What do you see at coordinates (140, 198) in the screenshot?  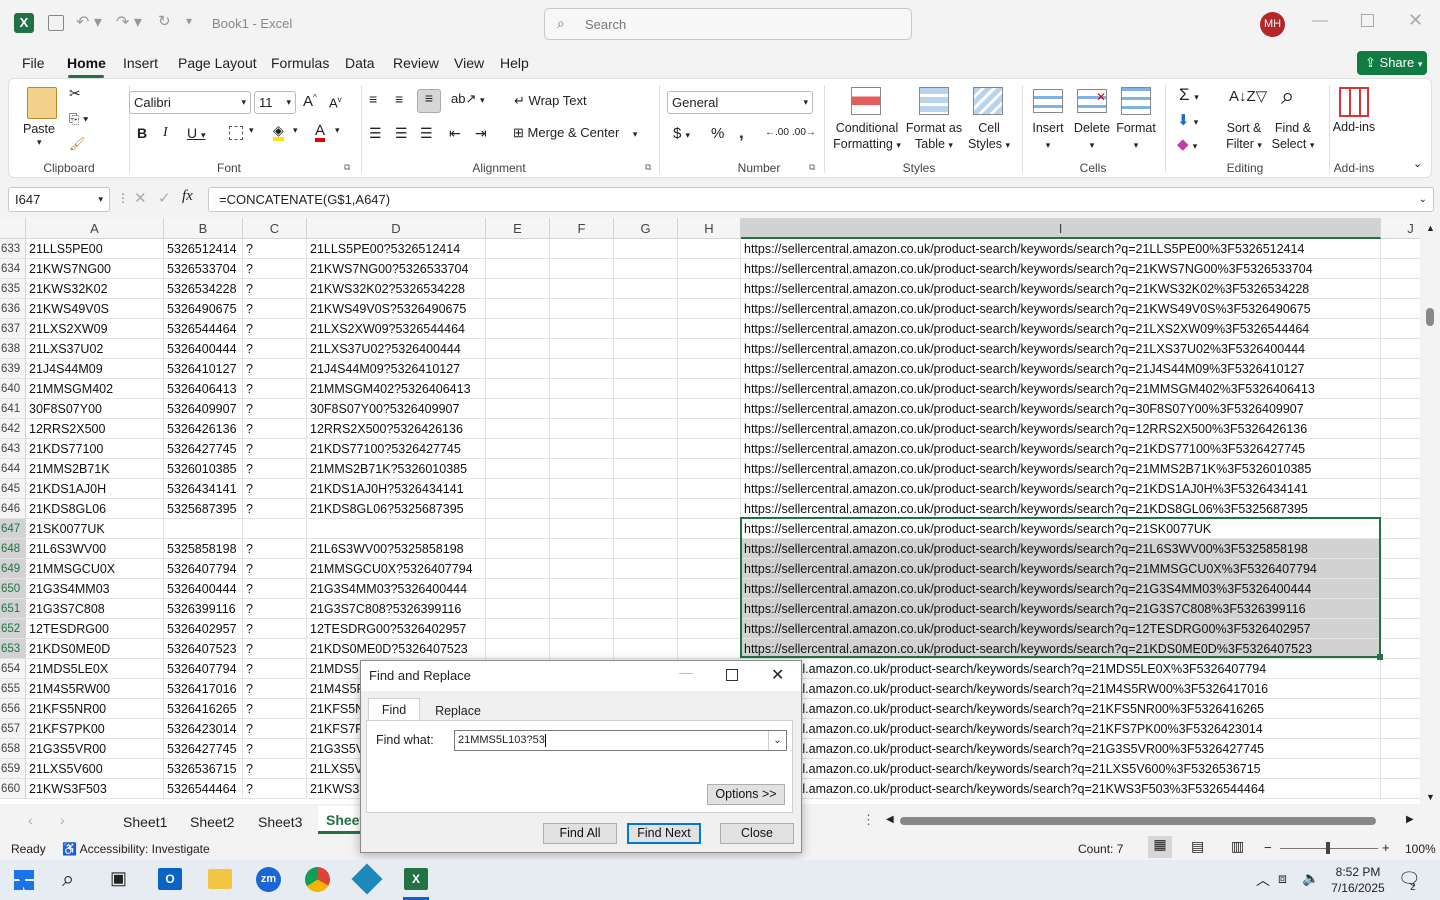 I see `cancel-edit-icon: ✕` at bounding box center [140, 198].